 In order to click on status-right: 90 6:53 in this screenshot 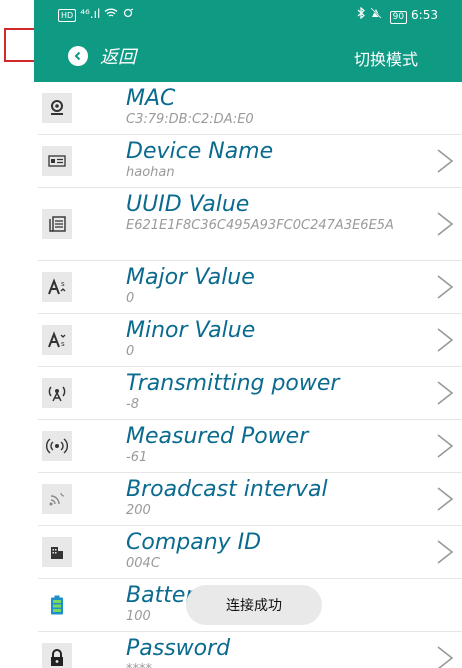, I will do `click(397, 15)`.